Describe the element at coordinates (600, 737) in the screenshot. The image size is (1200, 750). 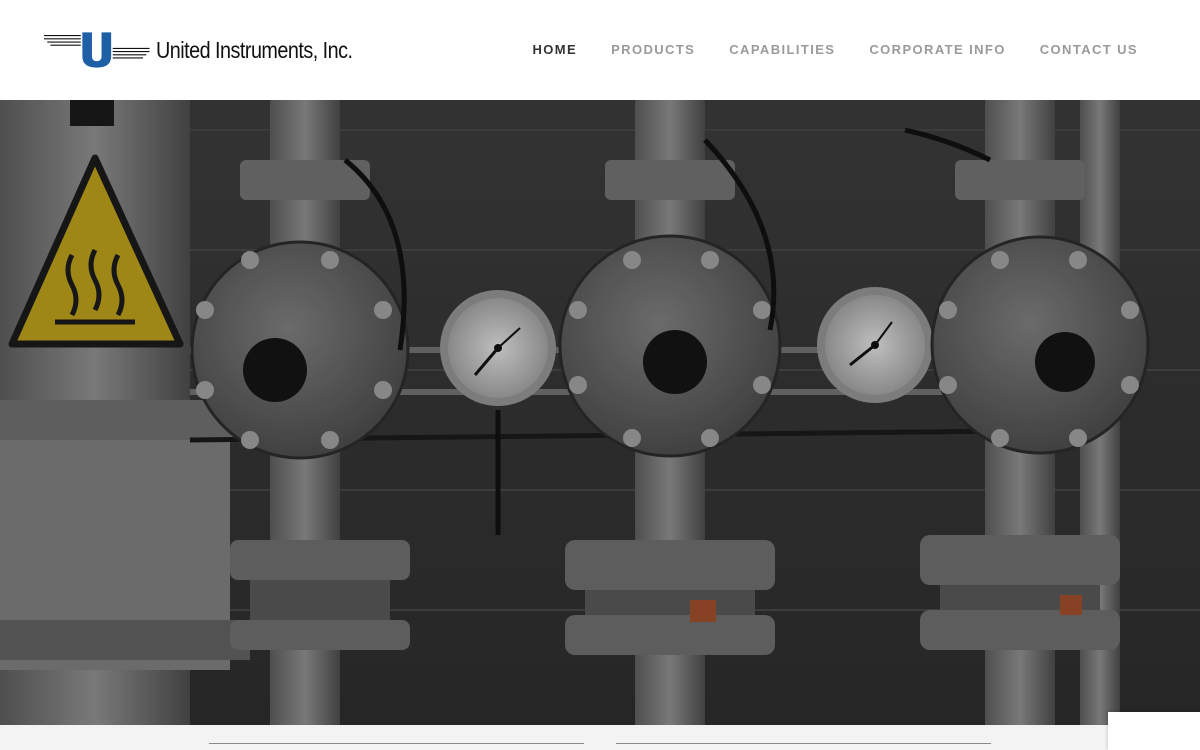
I see `content-strip` at that location.